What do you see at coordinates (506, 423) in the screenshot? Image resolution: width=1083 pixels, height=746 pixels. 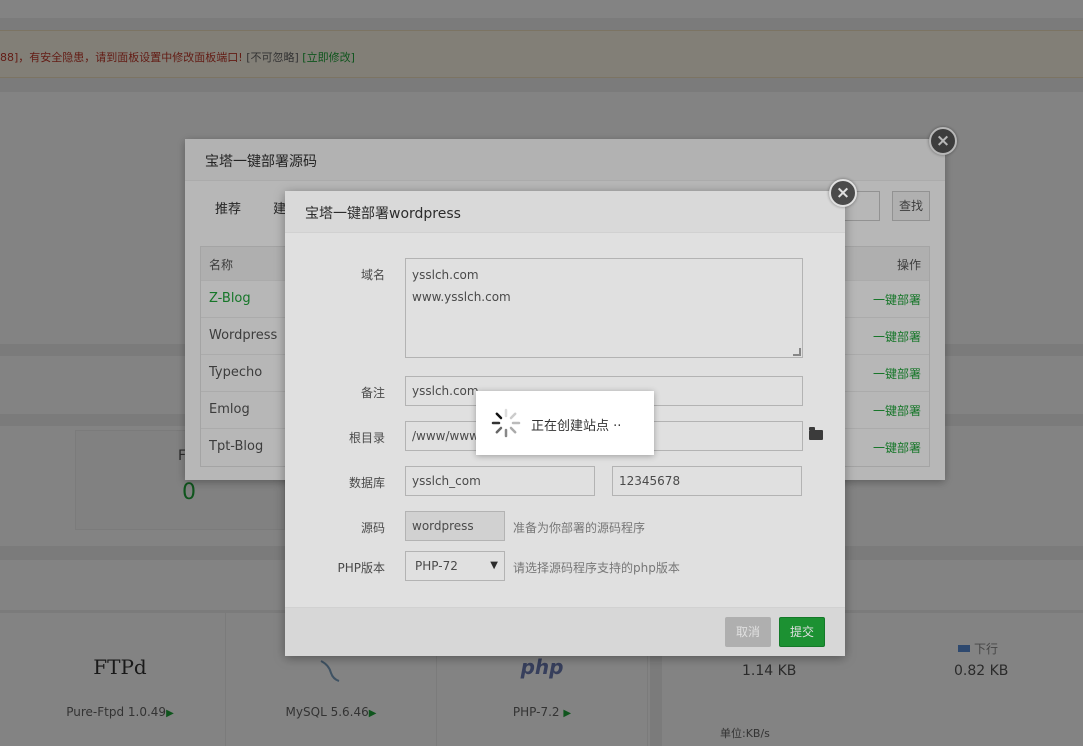 I see `spinner-icon` at bounding box center [506, 423].